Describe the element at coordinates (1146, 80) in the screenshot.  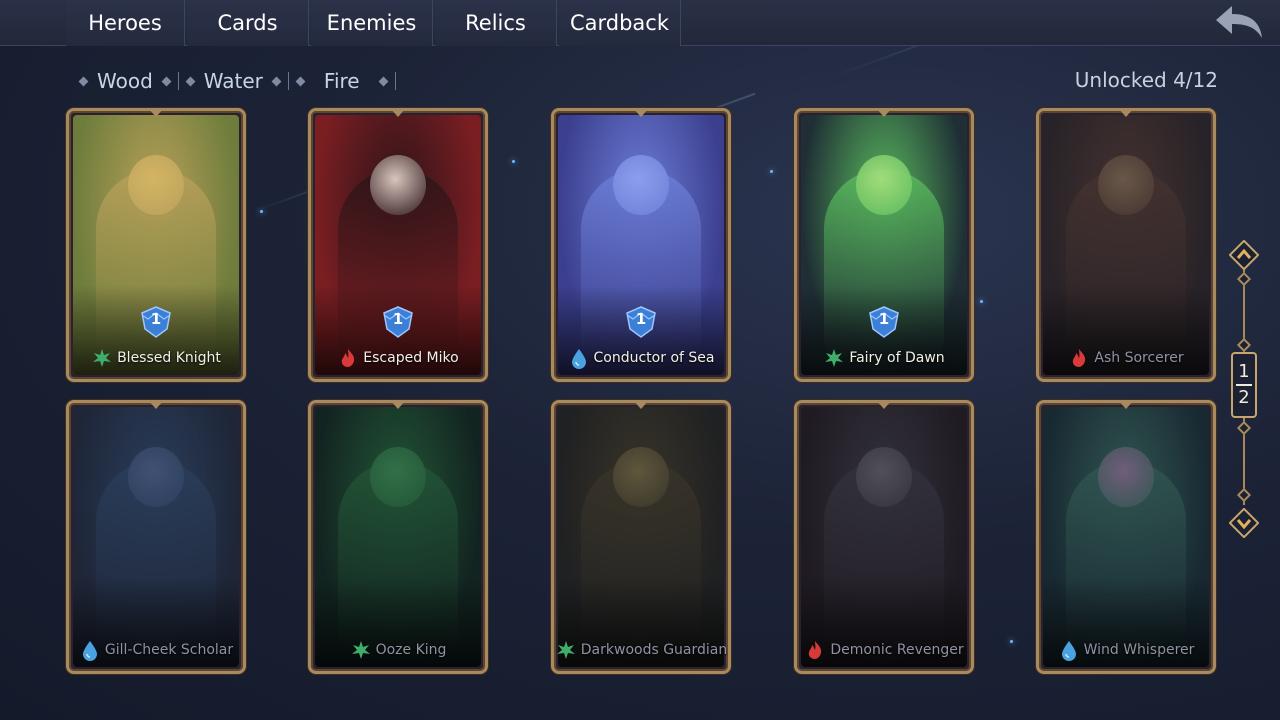
I see `unlocked-counter: Unlocked 4/12` at that location.